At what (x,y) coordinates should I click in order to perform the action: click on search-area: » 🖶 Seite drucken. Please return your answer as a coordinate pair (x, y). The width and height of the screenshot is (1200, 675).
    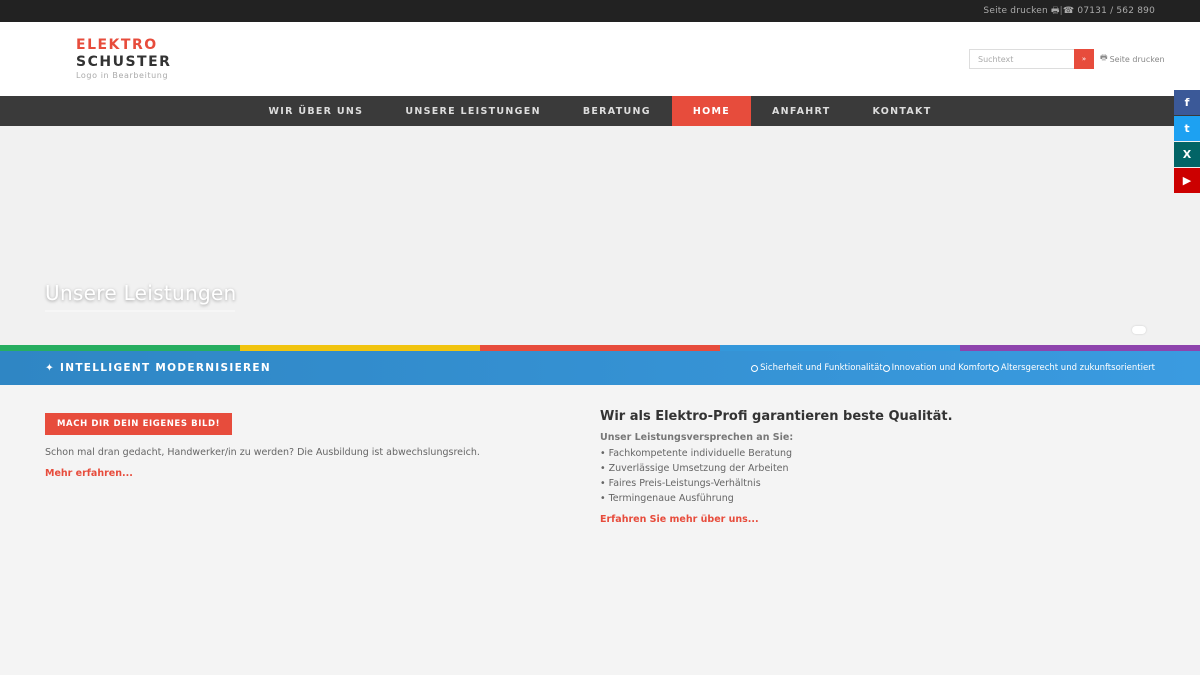
    Looking at the image, I should click on (1067, 59).